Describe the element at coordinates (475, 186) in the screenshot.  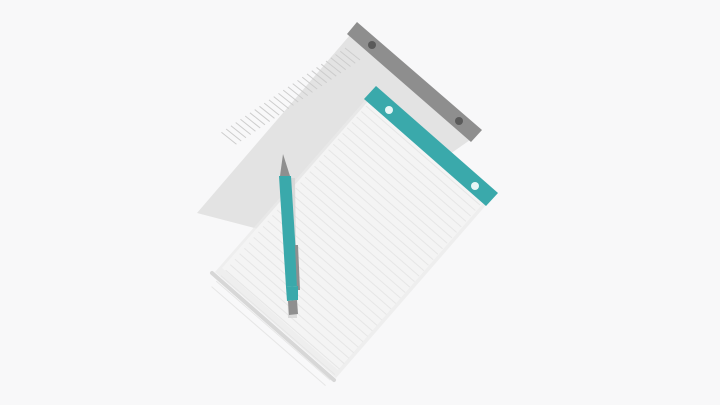
I see `front-notepad-hole-right` at that location.